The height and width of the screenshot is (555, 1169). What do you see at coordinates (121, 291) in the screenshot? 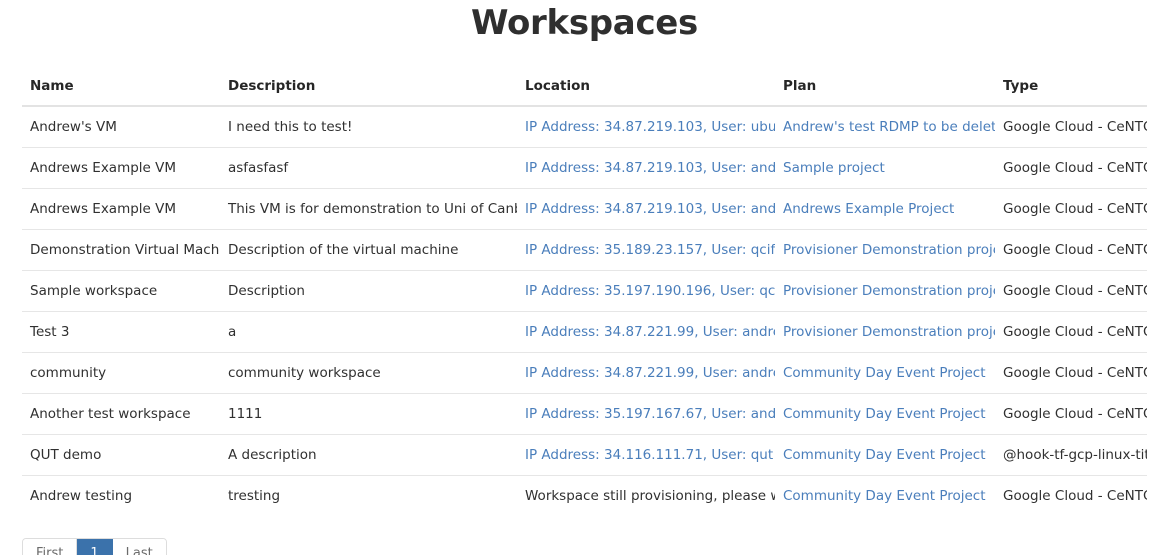
I see `cell-name: Sample workspace` at bounding box center [121, 291].